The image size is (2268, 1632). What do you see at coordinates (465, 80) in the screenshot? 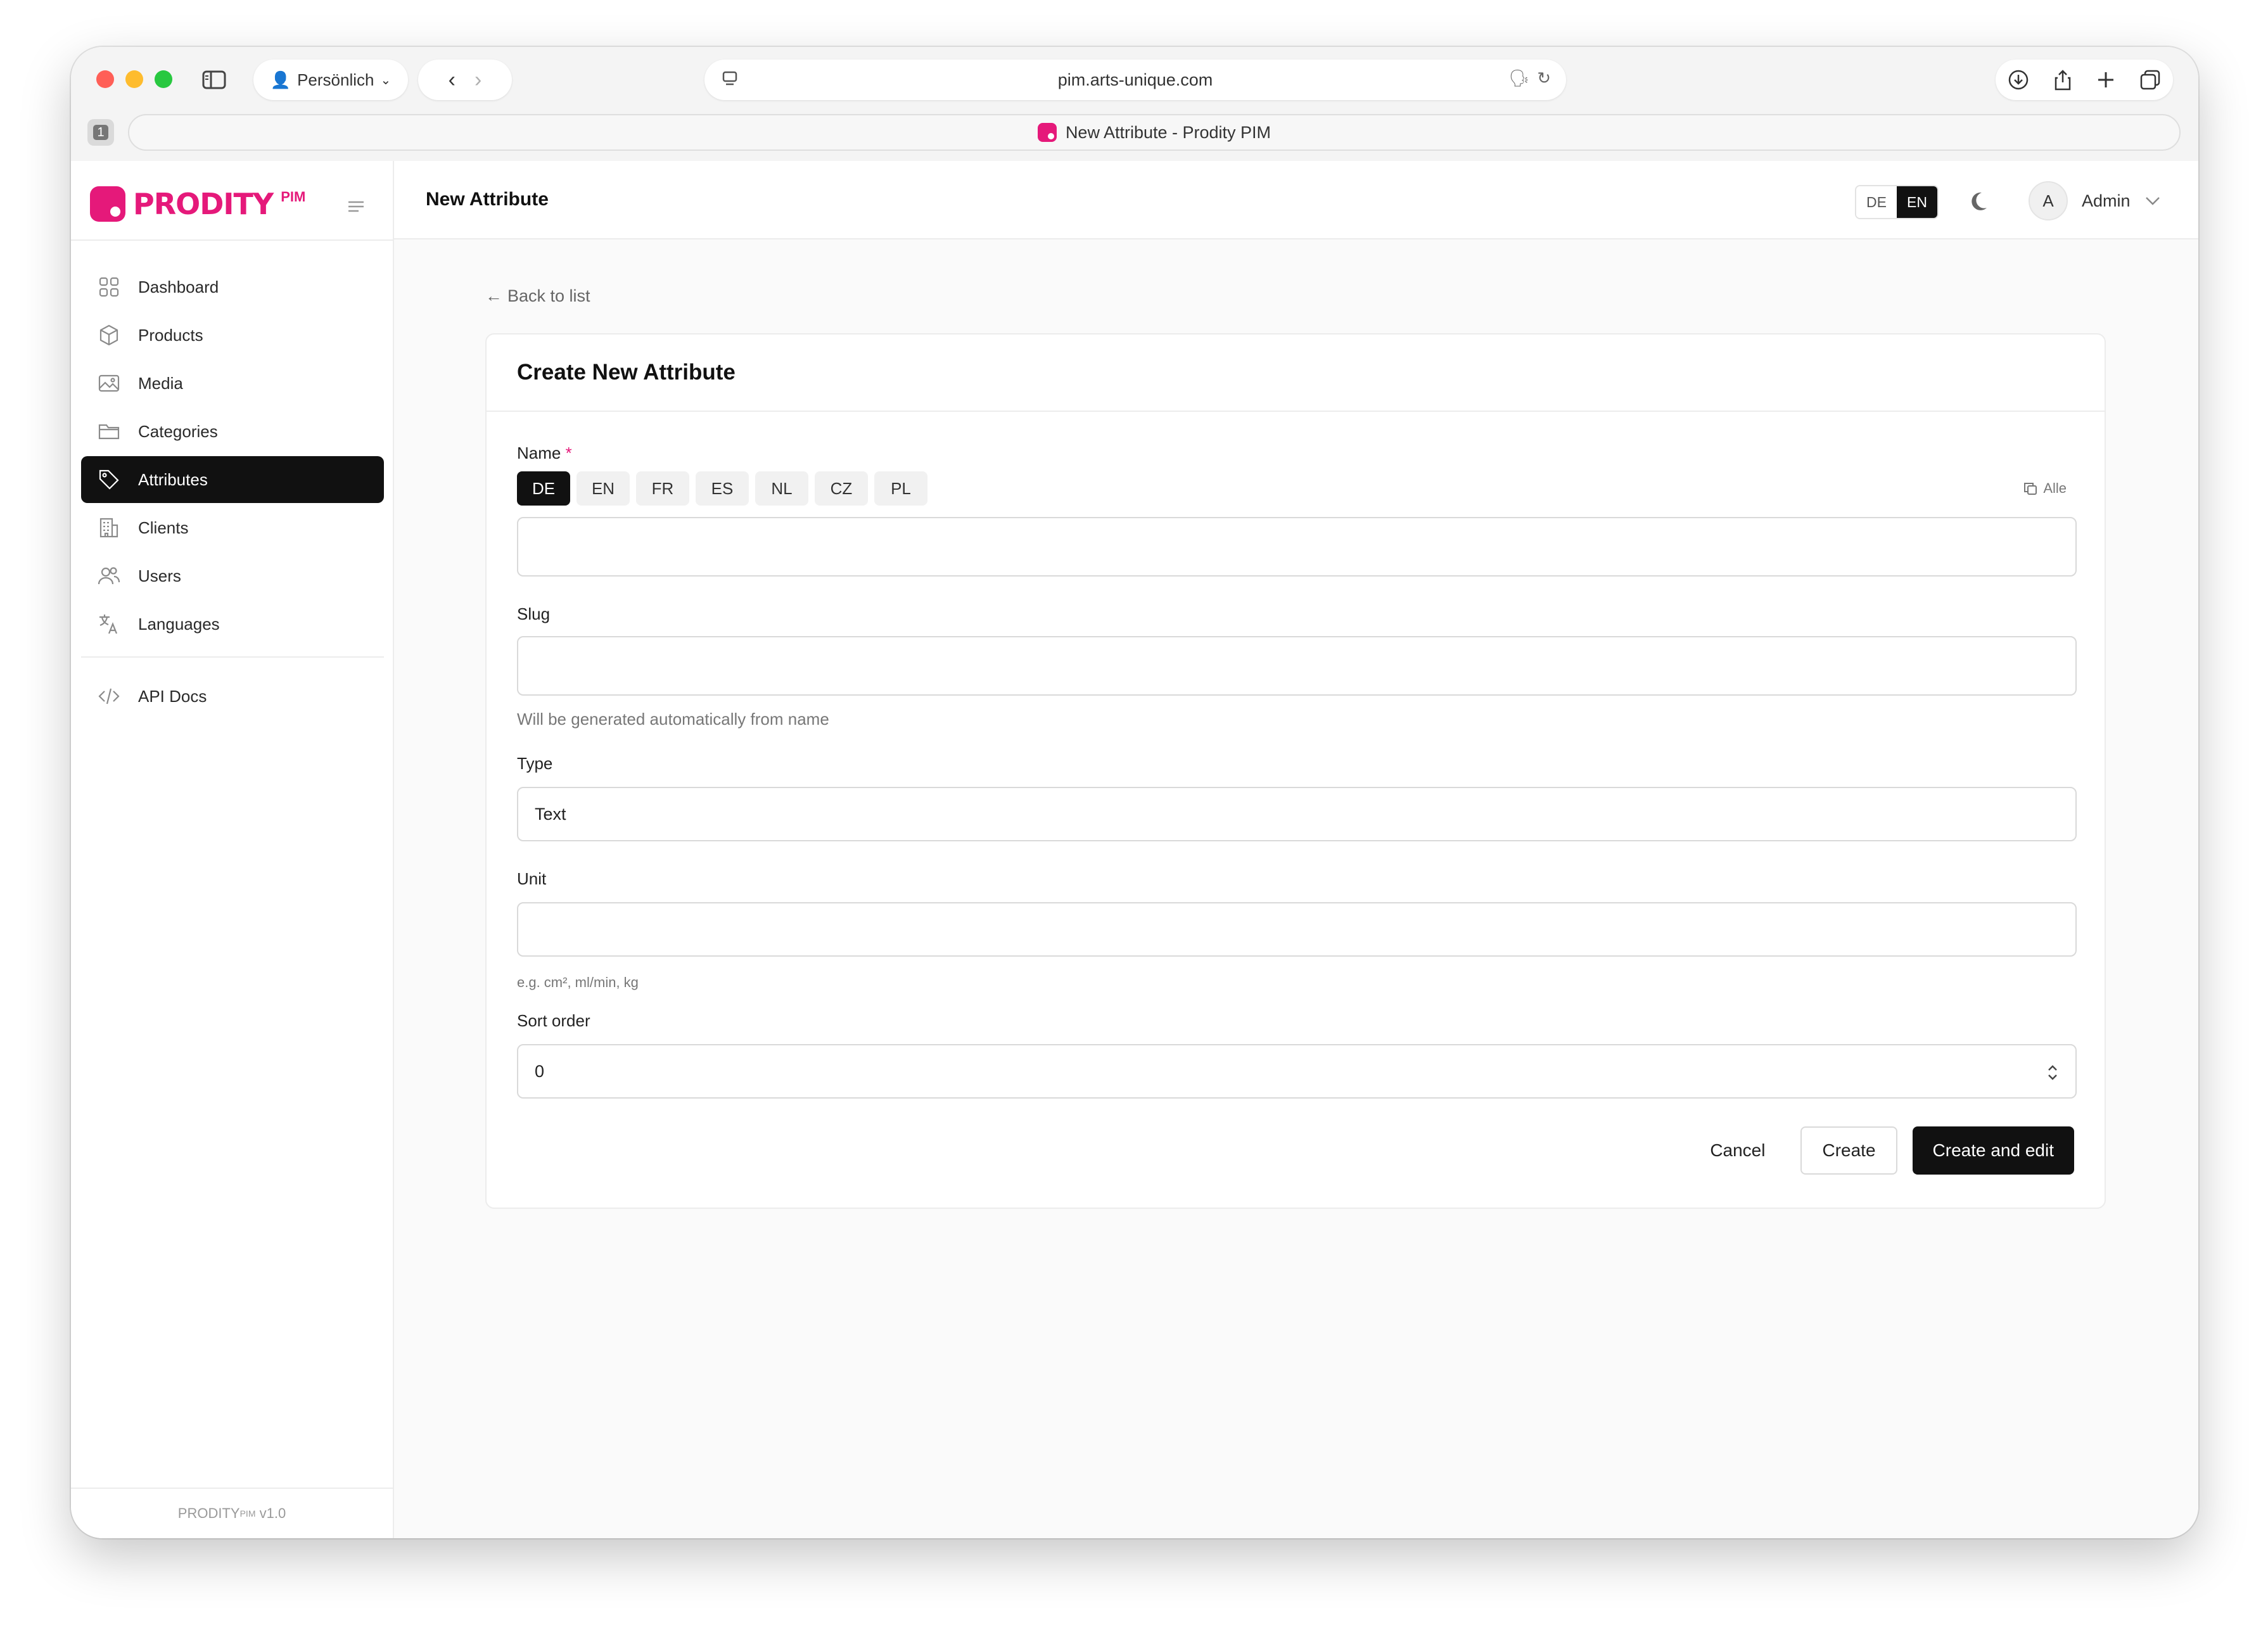
I see `history-nav: ‹ ›` at bounding box center [465, 80].